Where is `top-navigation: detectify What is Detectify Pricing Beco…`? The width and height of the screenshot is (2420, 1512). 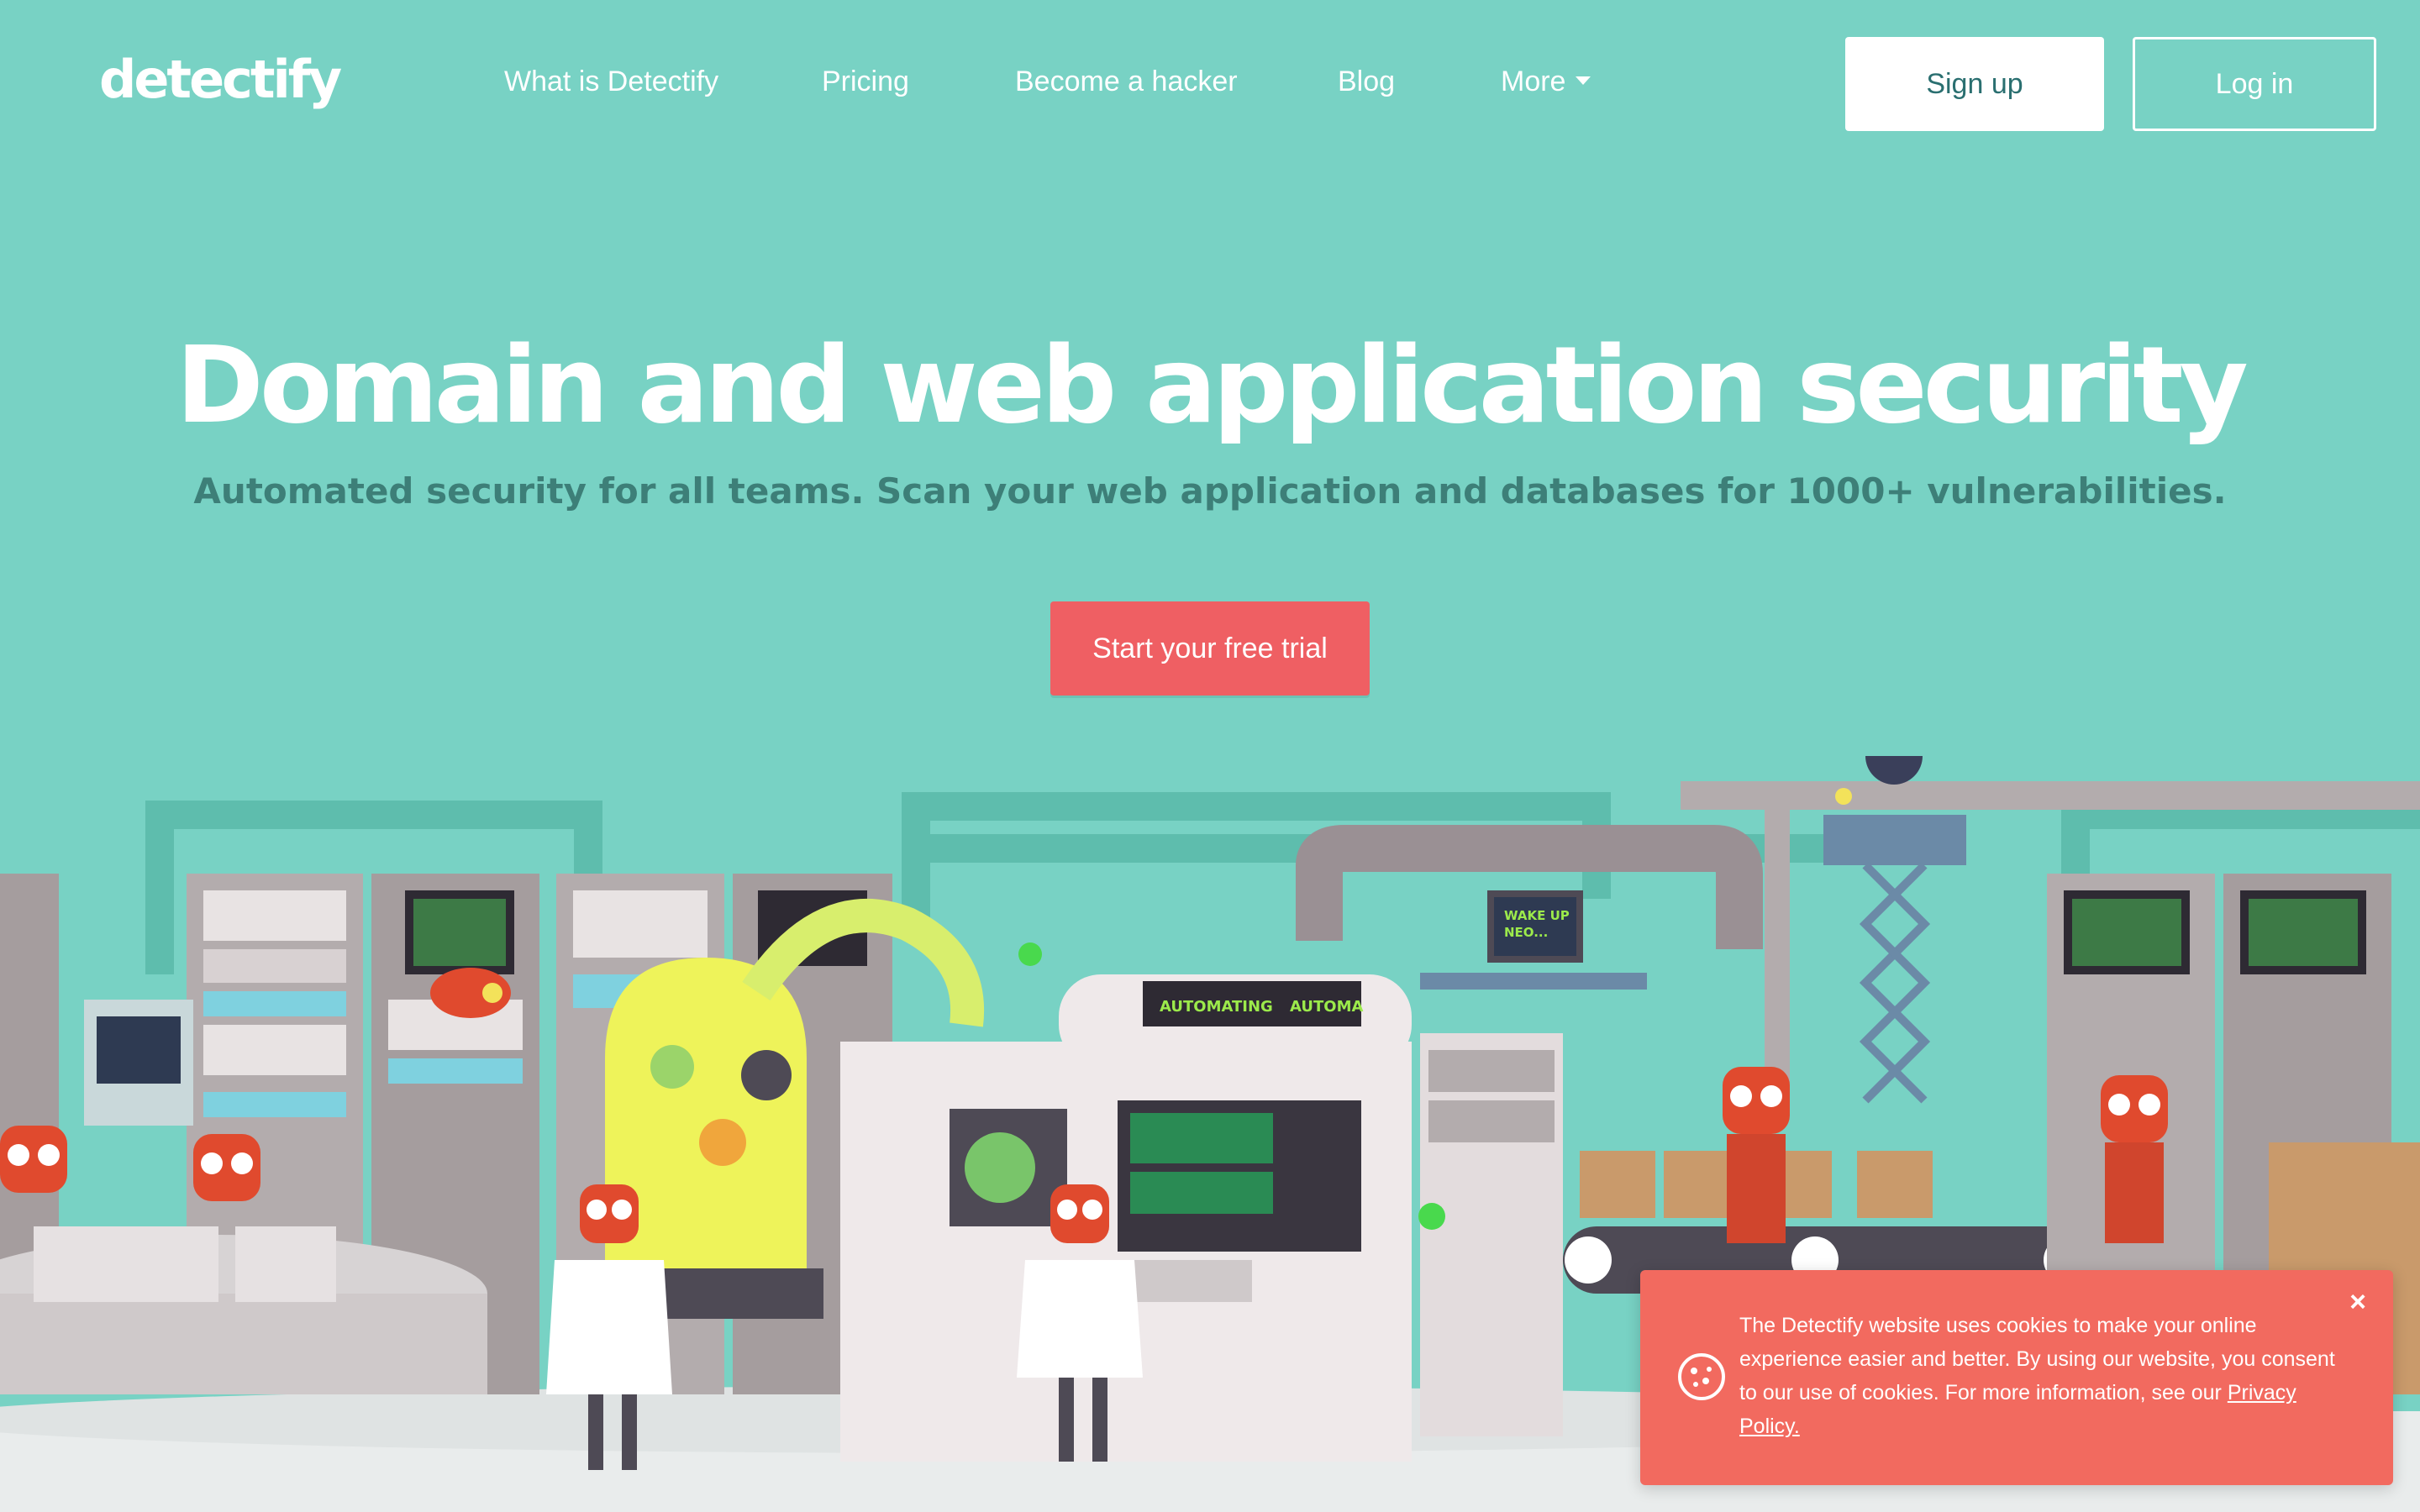 top-navigation: detectify What is Detectify Pricing Beco… is located at coordinates (1210, 84).